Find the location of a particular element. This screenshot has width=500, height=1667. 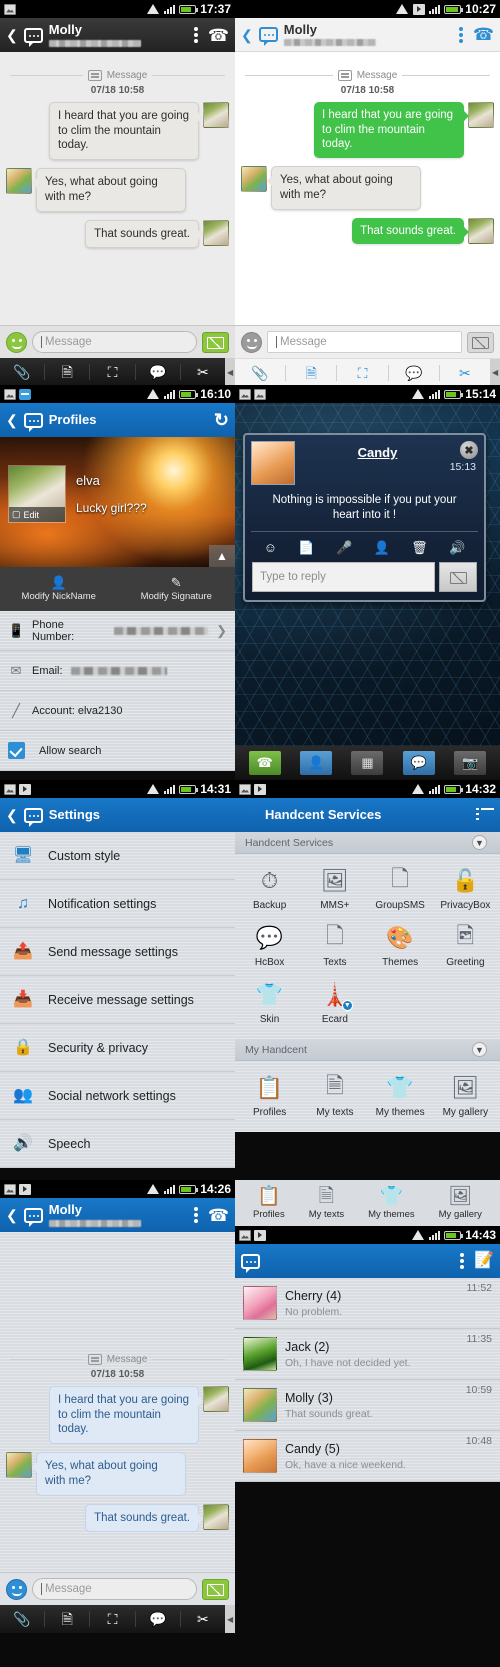

service-backup: ⏱ Backup is located at coordinates (269, 888).